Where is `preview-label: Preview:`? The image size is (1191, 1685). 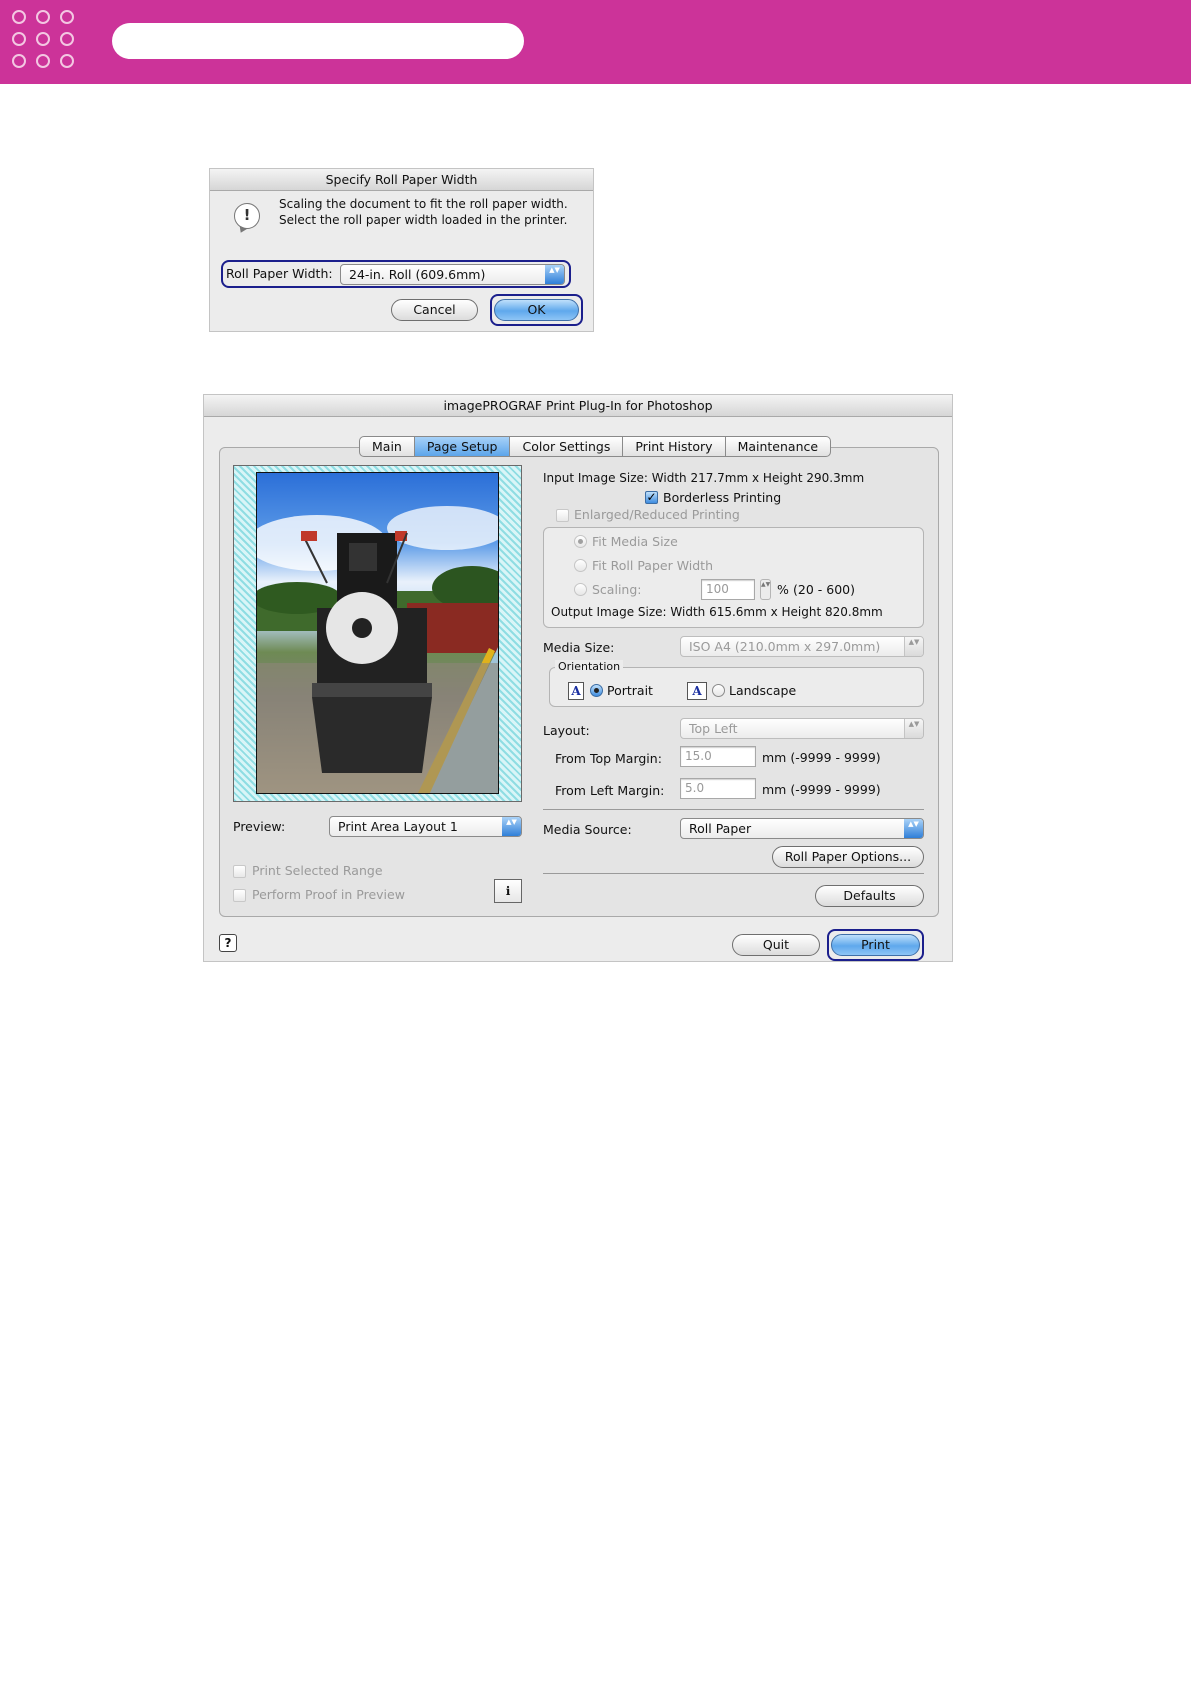
preview-label: Preview: is located at coordinates (259, 826).